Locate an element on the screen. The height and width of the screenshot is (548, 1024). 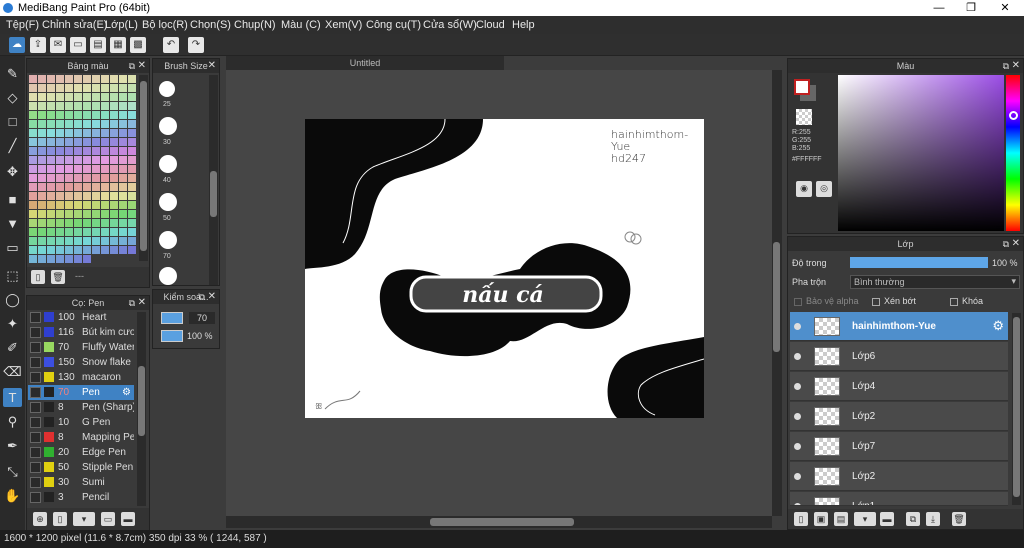
merge-layer-icon: ⤓ is located at coordinates (933, 519).